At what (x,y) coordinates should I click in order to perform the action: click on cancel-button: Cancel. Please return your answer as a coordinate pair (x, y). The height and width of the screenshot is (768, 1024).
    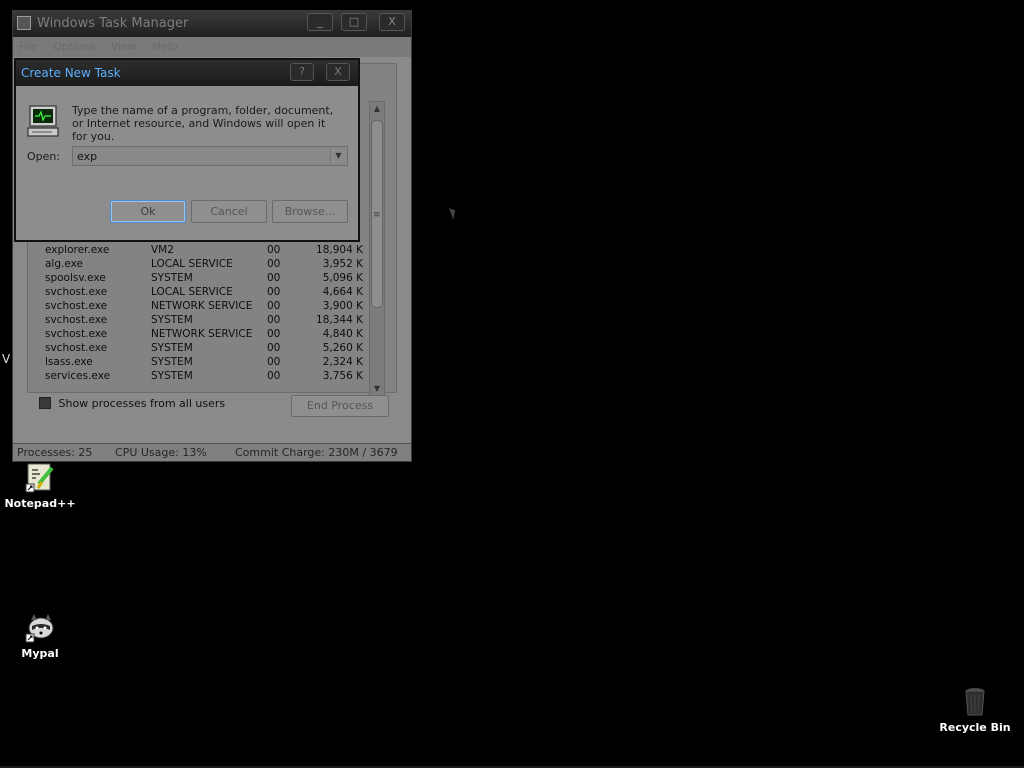
    Looking at the image, I should click on (229, 211).